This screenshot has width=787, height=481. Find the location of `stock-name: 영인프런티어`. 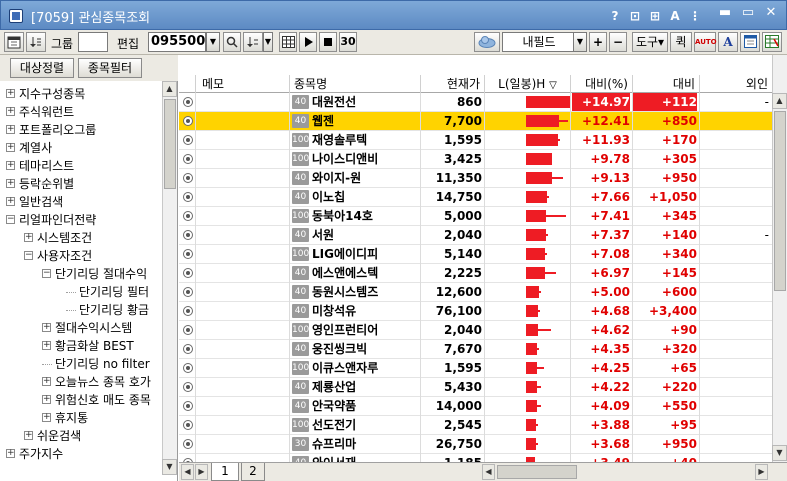

stock-name: 영인프런티어 is located at coordinates (366, 330).